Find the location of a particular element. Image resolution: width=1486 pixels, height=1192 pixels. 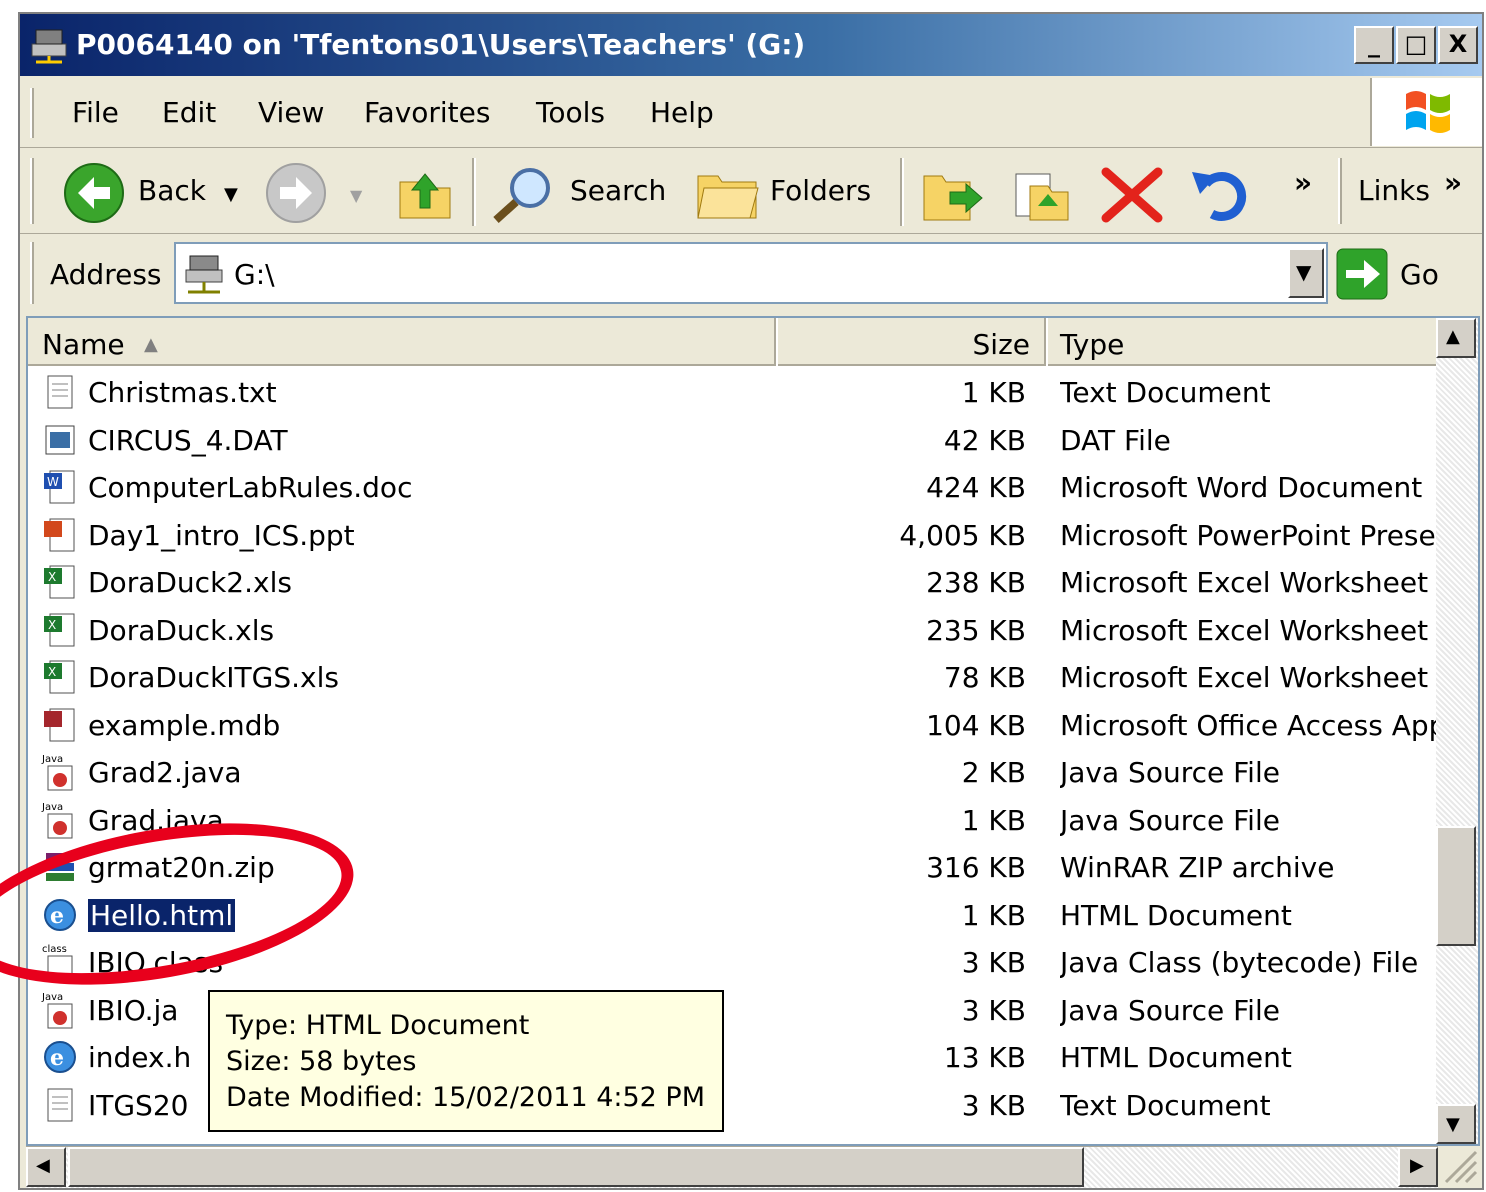

forward-arrow-icon is located at coordinates (297, 193).